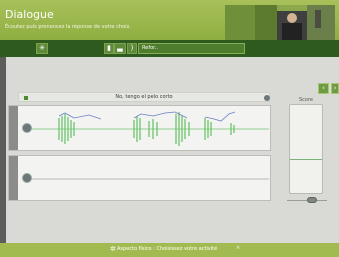  What do you see at coordinates (280, 22) in the screenshot?
I see `header-photo-collage` at bounding box center [280, 22].